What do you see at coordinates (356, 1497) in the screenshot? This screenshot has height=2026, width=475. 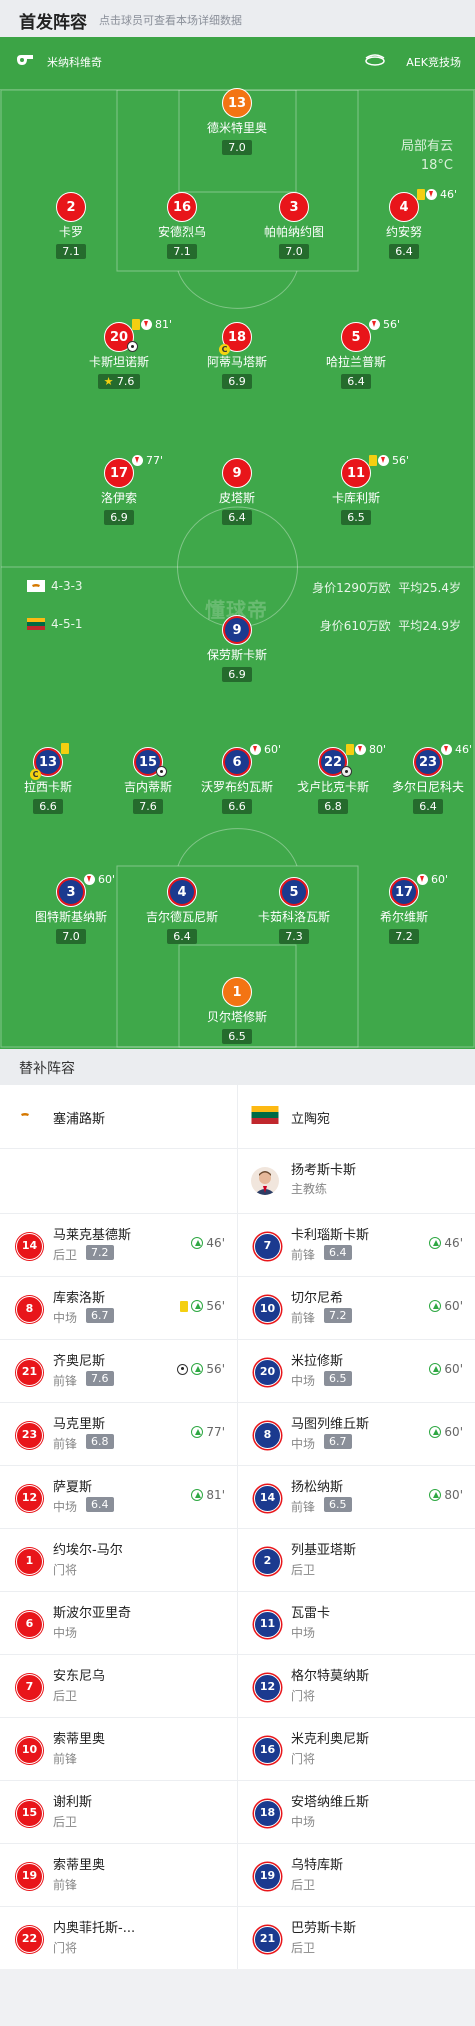 I see `away-sub-player: 14 扬松纳斯 前锋 6.5 80'` at bounding box center [356, 1497].